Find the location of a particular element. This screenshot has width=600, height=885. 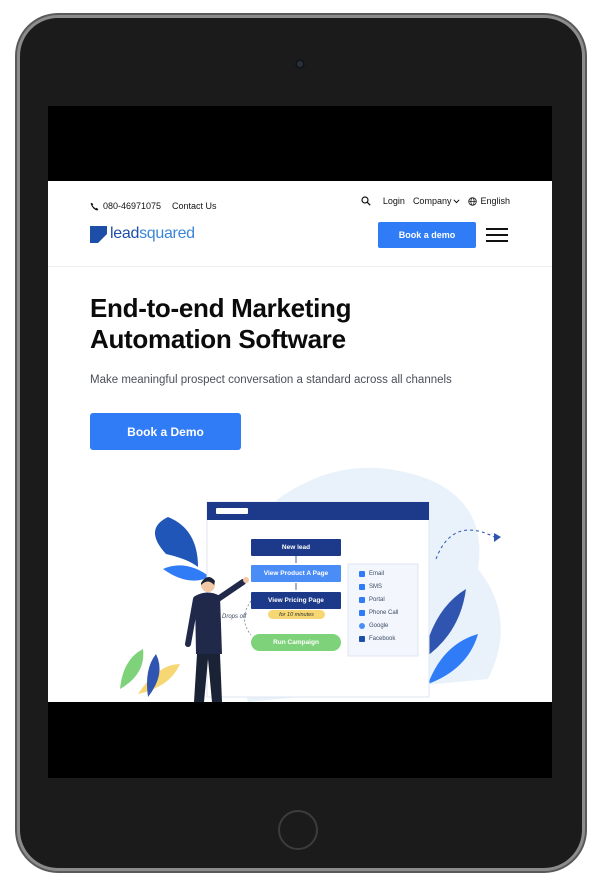

hero-title: End-to-end Marketing Automation Software is located at coordinates (221, 323).